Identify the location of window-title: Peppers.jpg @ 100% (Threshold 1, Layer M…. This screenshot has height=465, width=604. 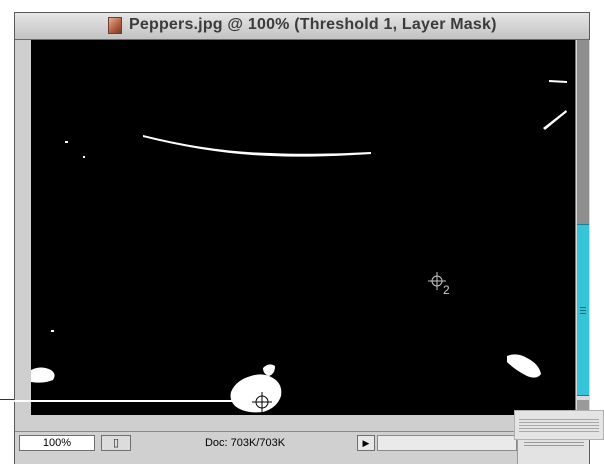
(313, 24).